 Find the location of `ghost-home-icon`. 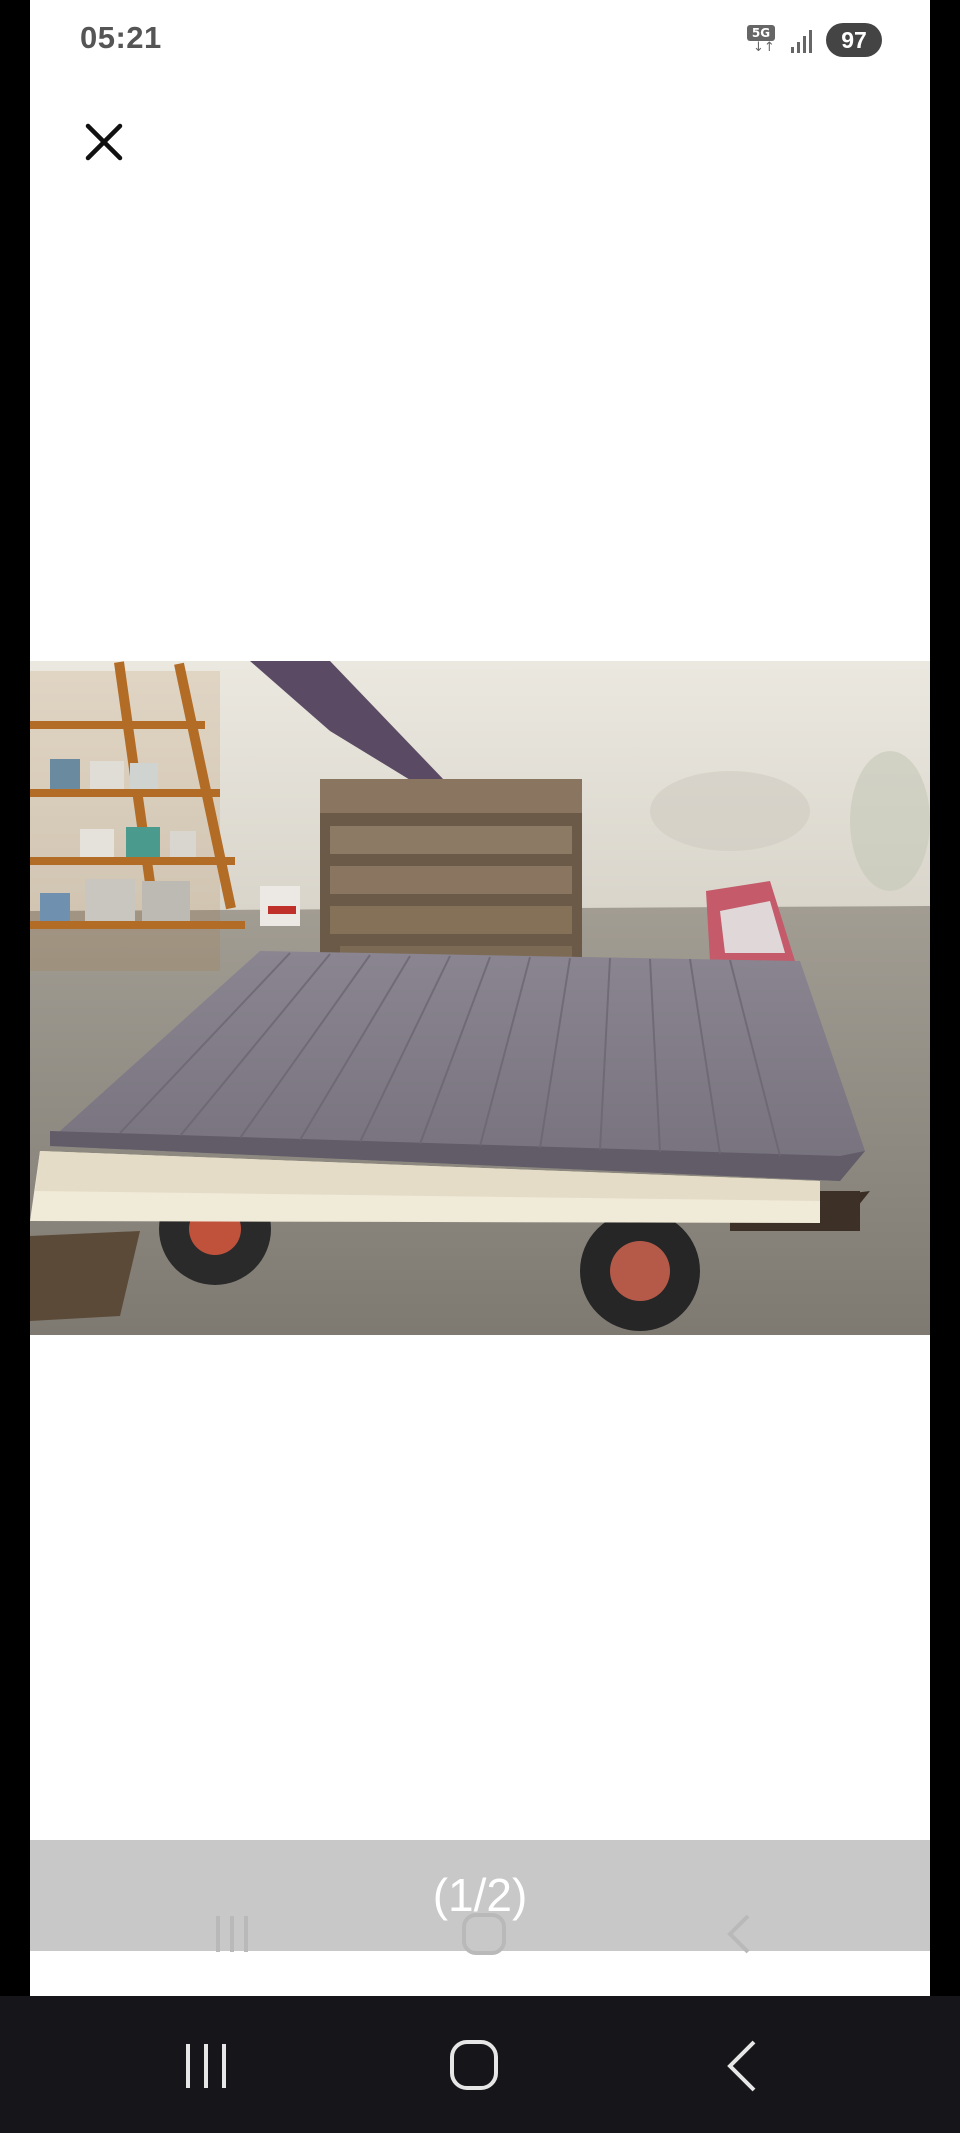

ghost-home-icon is located at coordinates (484, 1934).